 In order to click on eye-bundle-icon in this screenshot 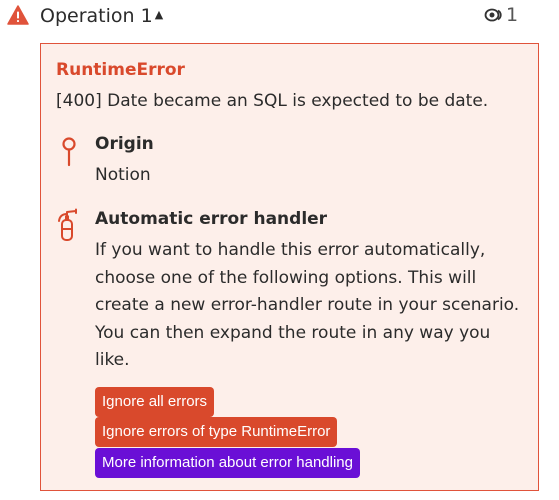, I will do `click(493, 15)`.